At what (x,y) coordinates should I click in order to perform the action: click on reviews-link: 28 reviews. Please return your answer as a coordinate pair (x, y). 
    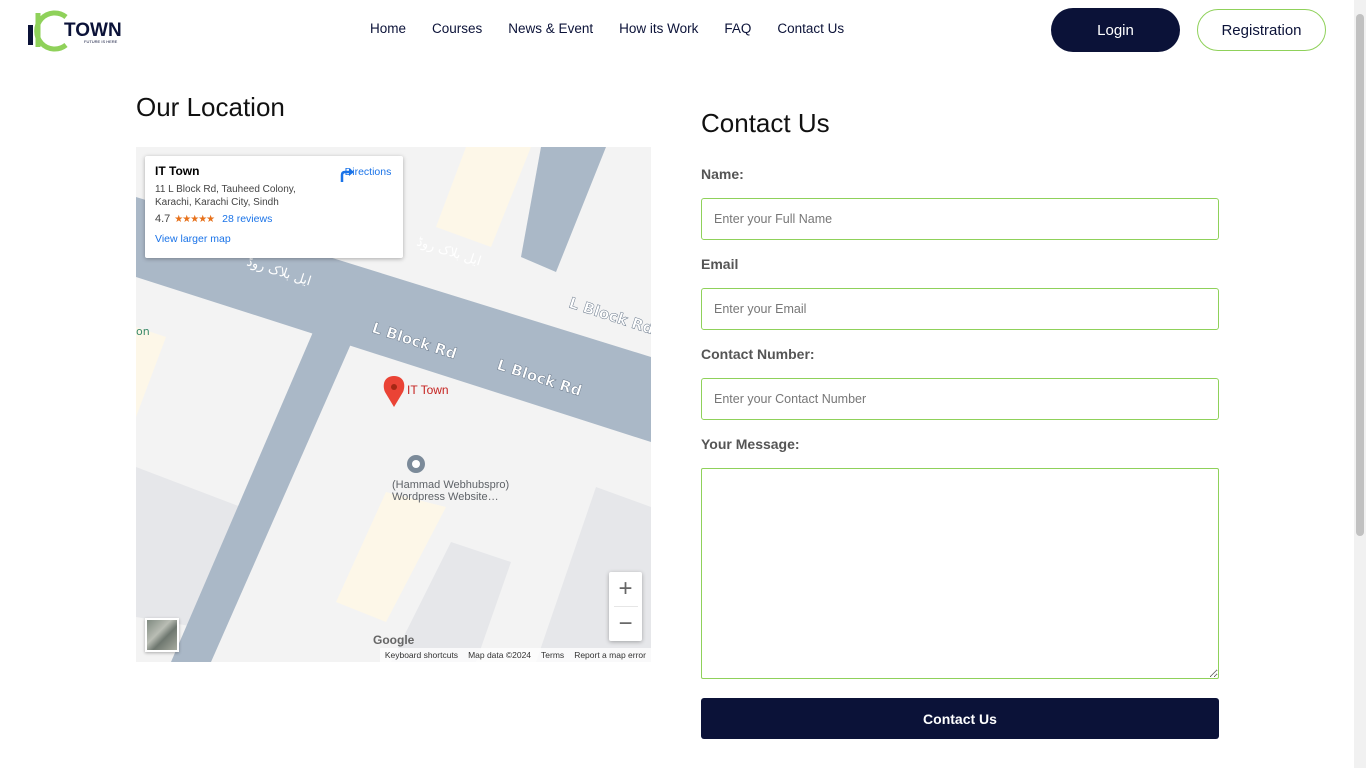
    Looking at the image, I should click on (247, 219).